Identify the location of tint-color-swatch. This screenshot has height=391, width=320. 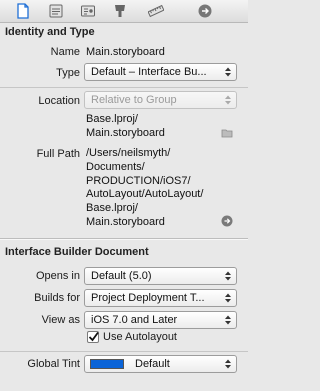
(107, 364).